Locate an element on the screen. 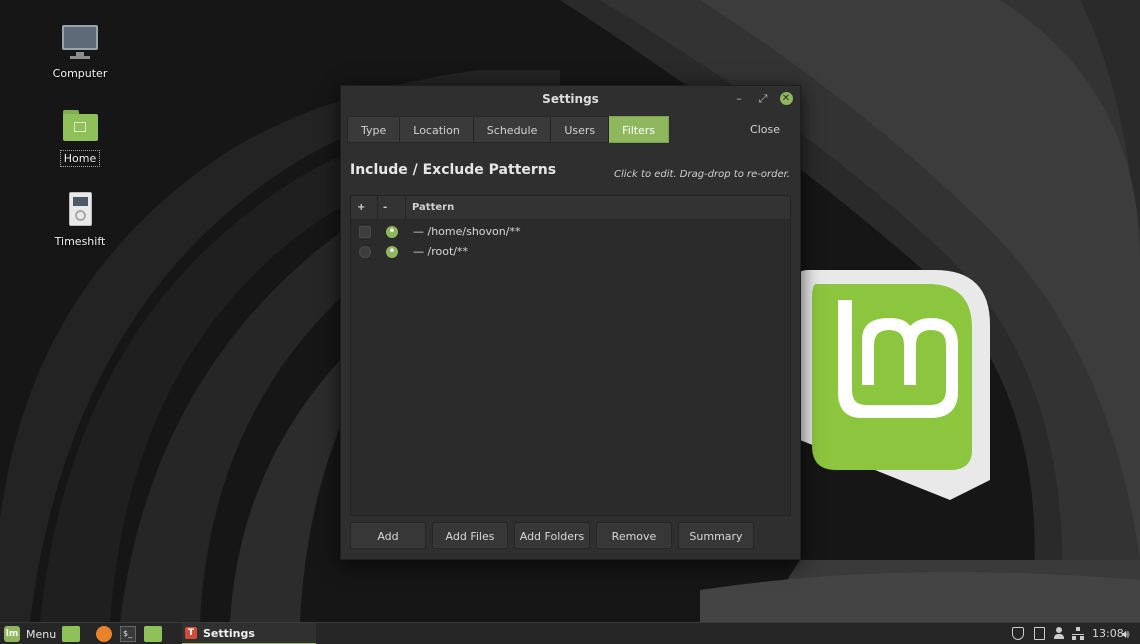 The width and height of the screenshot is (1140, 644). taskbar-item-settings: T Settings is located at coordinates (249, 633).